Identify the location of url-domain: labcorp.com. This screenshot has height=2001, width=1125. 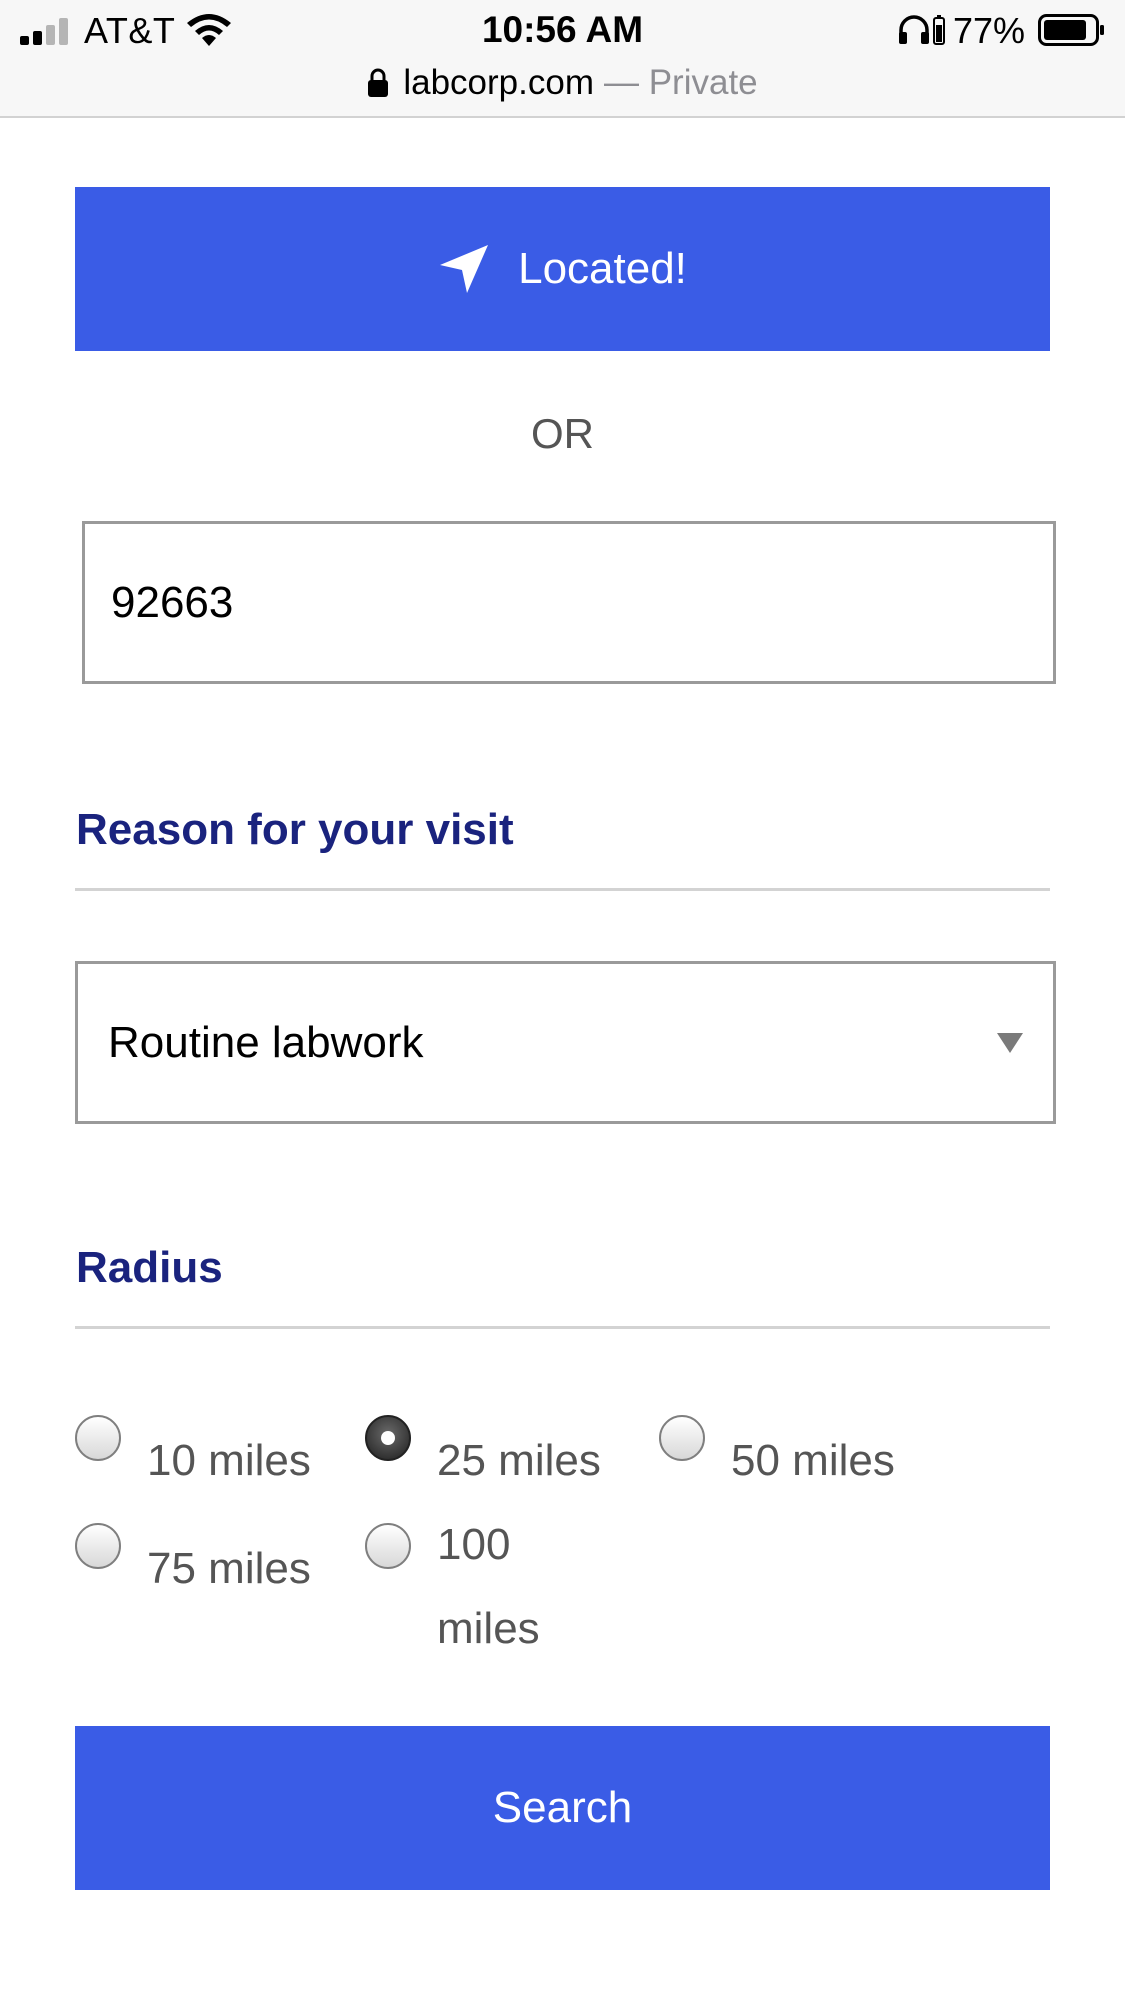
(498, 82).